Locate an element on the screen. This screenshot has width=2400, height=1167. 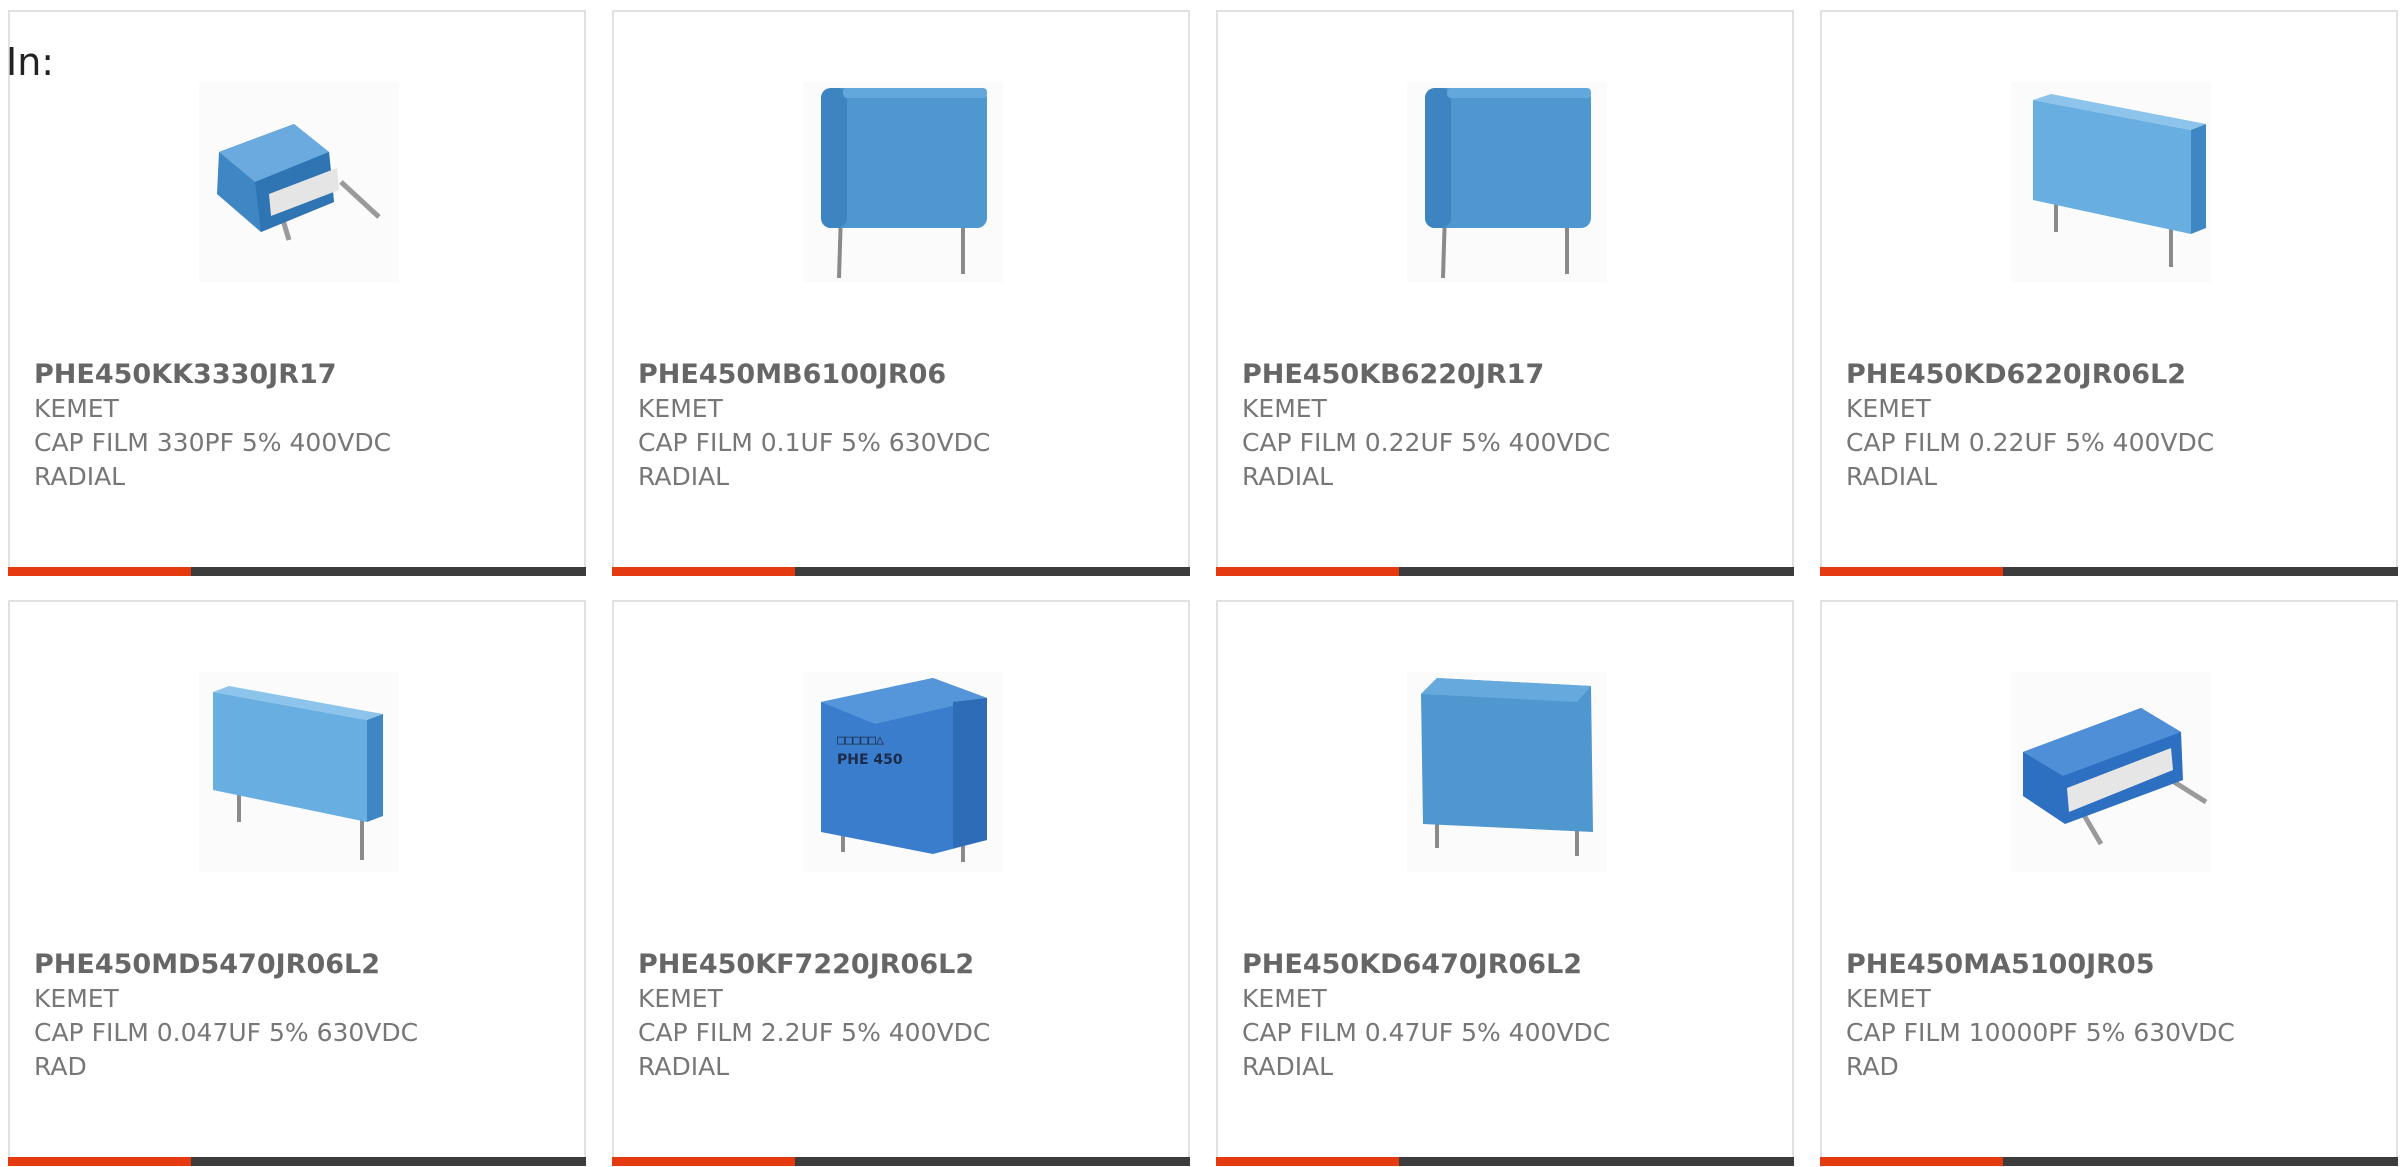
description-line1: CAP FILM 0.1UF 5% 630VDC is located at coordinates (814, 442).